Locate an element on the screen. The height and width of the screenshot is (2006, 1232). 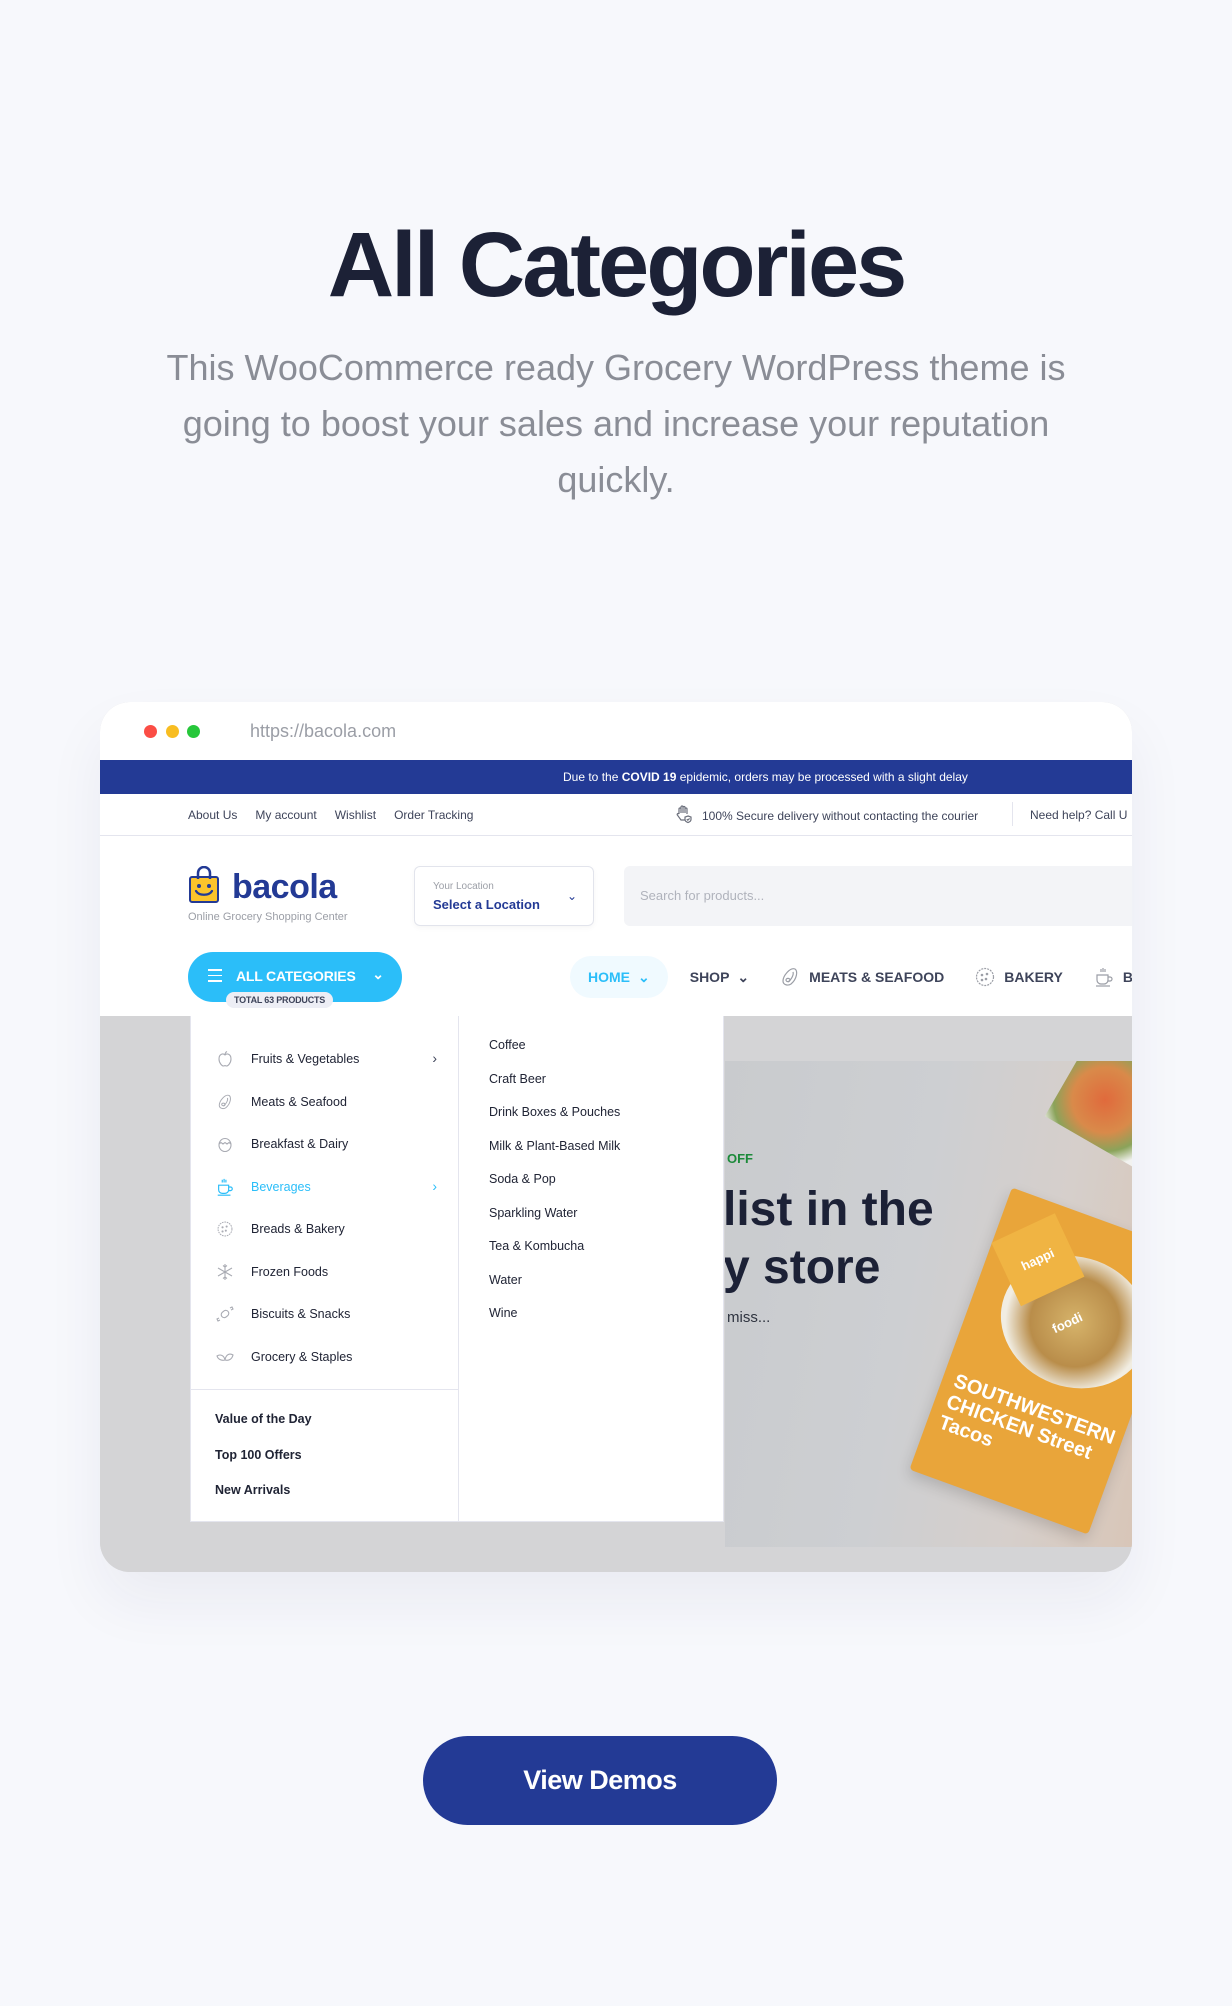
location-selector: Your Location Select a Location ⌄ is located at coordinates (504, 896).